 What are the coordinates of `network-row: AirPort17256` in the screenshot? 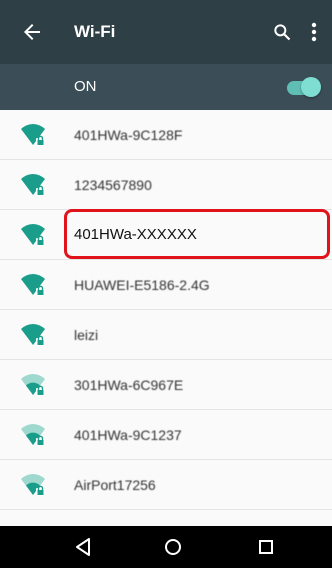 It's located at (166, 485).